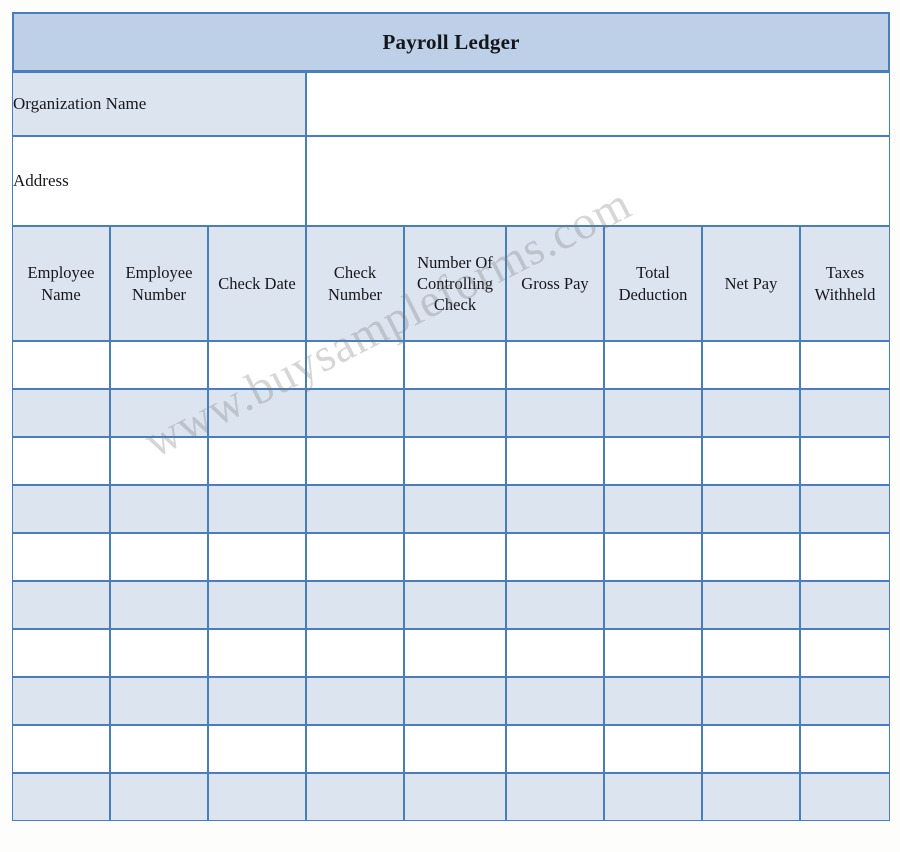 The image size is (900, 852). Describe the element at coordinates (598, 181) in the screenshot. I see `address-input` at that location.